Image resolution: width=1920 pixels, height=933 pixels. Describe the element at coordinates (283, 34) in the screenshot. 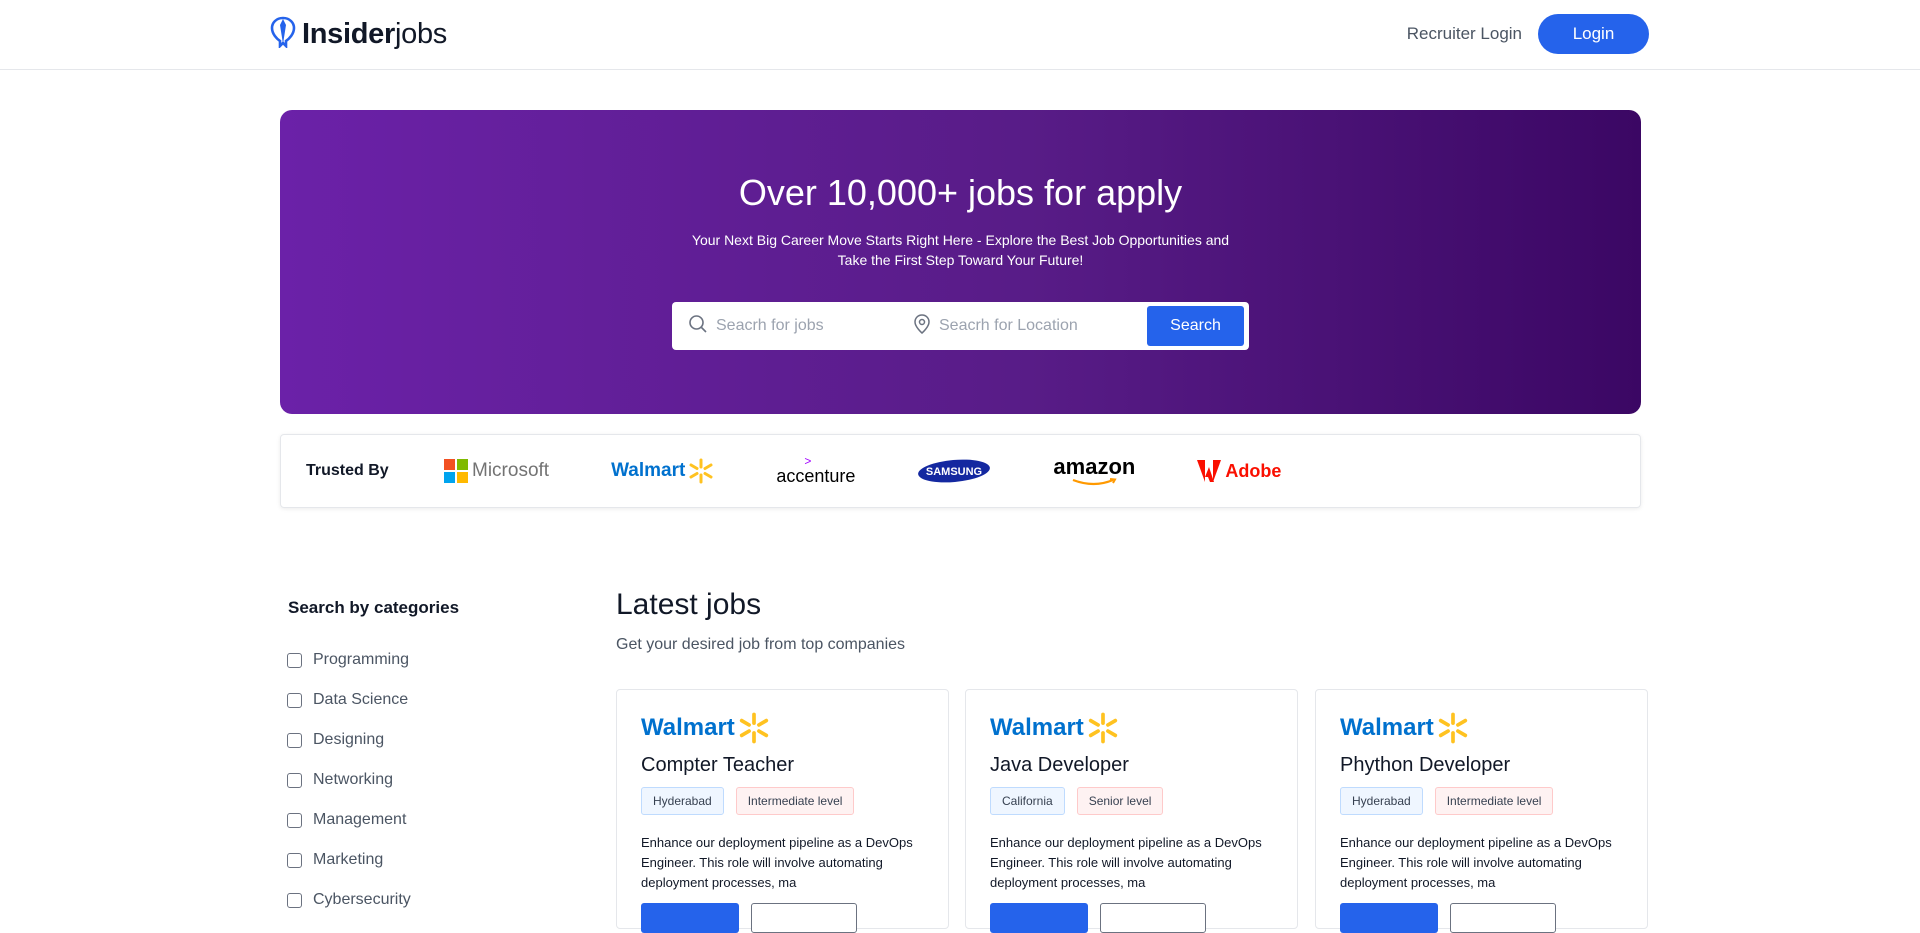

I see `logo-pin-icon` at that location.